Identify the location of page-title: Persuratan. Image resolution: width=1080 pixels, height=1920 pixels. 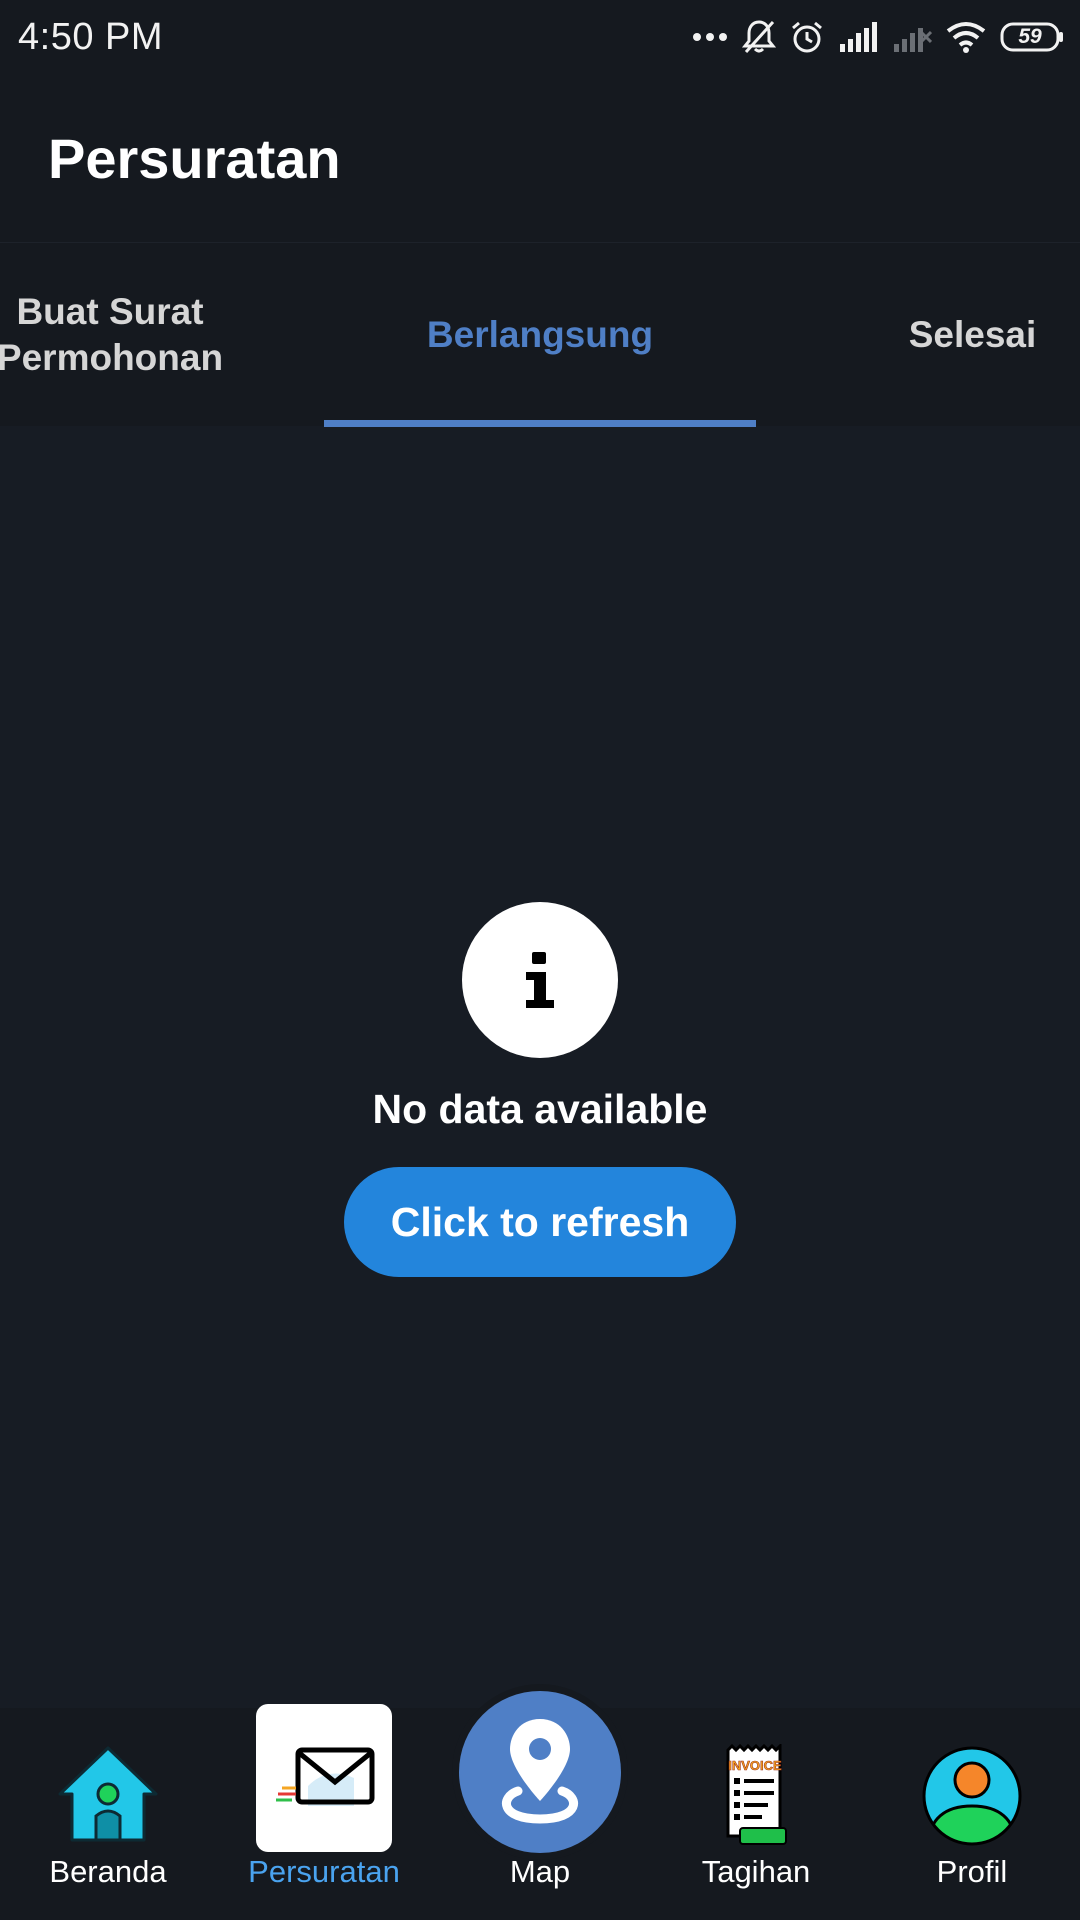
(194, 158).